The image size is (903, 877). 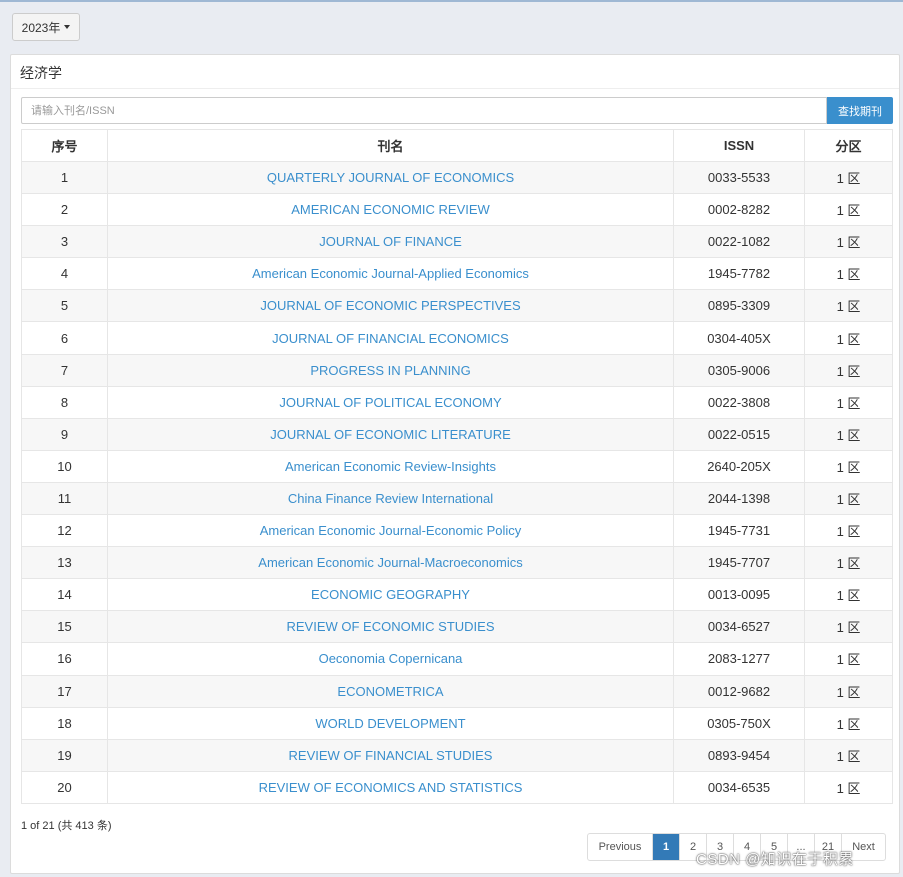 I want to click on journal-link: WORLD DEVELOPMENT, so click(x=390, y=723).